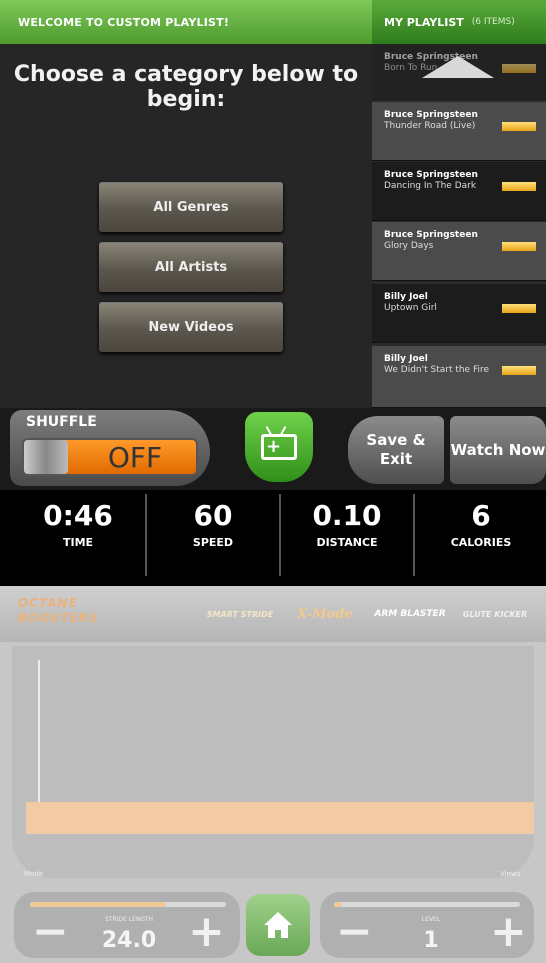  What do you see at coordinates (191, 207) in the screenshot?
I see `category-button-all-genres: All Genres` at bounding box center [191, 207].